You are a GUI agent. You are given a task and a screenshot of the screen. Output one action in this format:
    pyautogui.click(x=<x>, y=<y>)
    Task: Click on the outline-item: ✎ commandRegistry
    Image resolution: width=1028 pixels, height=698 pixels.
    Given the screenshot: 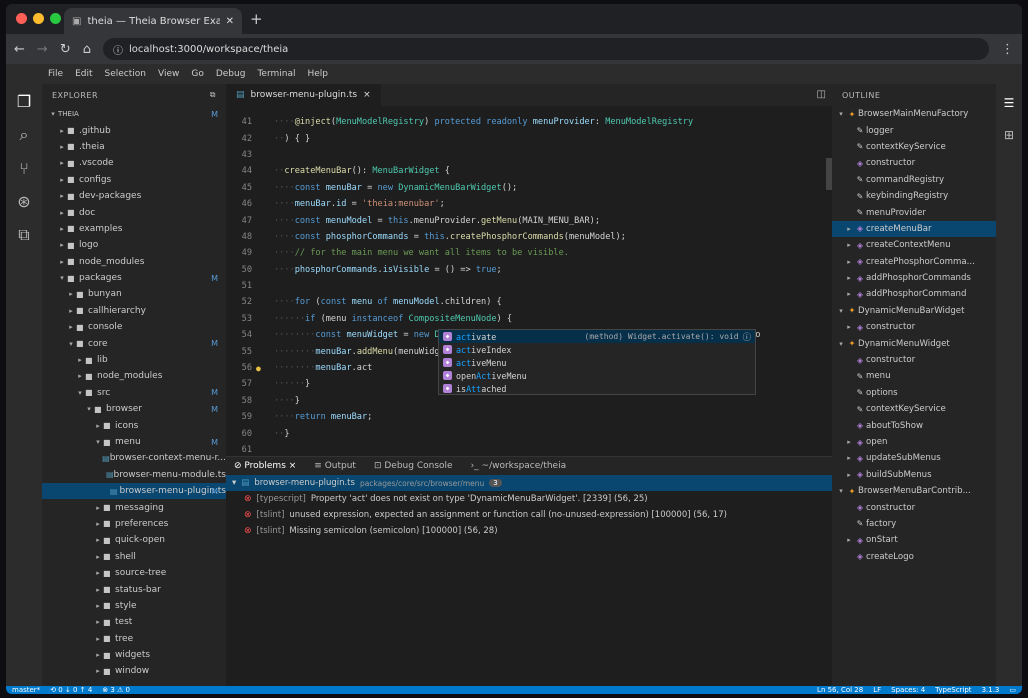 What is the action you would take?
    pyautogui.click(x=914, y=180)
    